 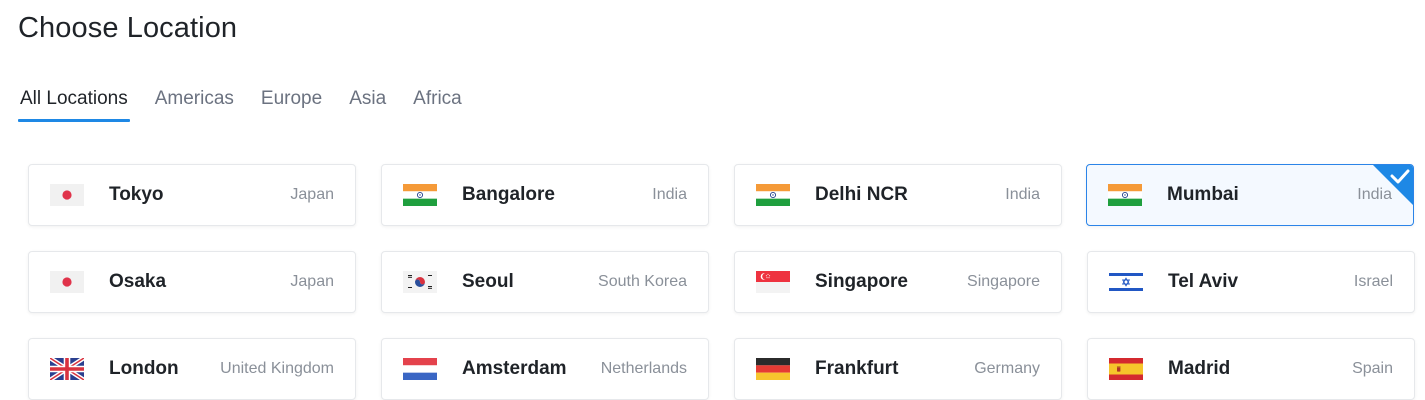 What do you see at coordinates (545, 282) in the screenshot?
I see `location-card-seoul: Seoul South Korea` at bounding box center [545, 282].